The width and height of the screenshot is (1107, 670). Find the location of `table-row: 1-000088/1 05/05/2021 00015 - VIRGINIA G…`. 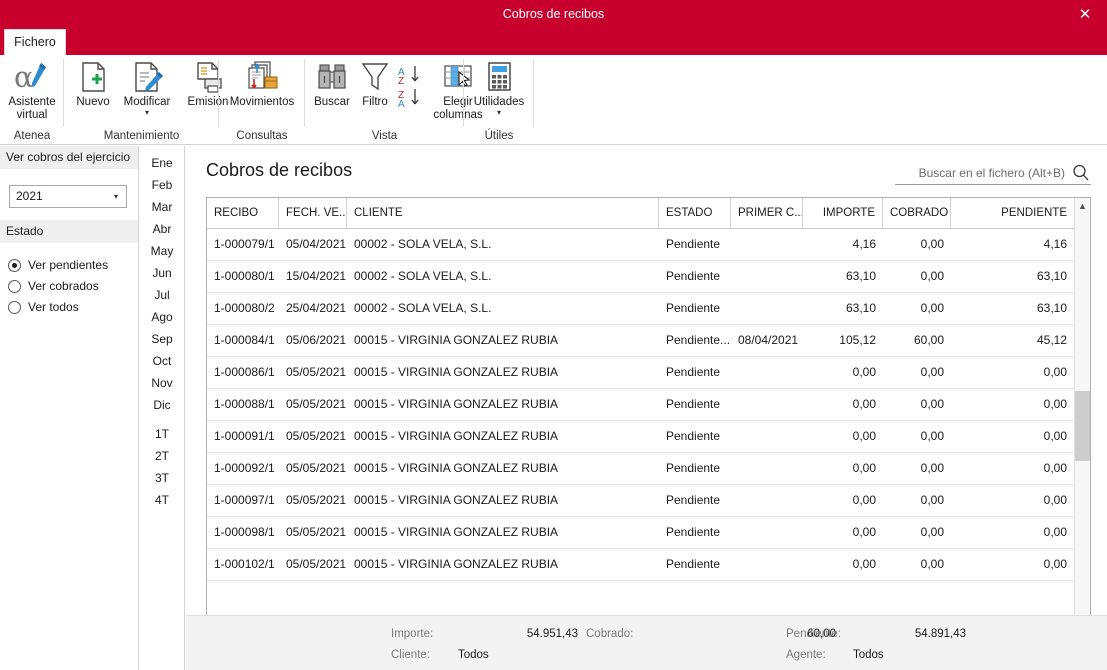

table-row: 1-000088/1 05/05/2021 00015 - VIRGINIA G… is located at coordinates (640, 404).